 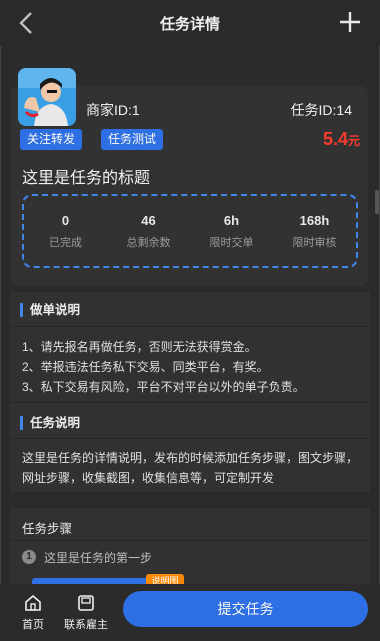 What do you see at coordinates (148, 230) in the screenshot?
I see `stat-remaining: 46 总剩余数` at bounding box center [148, 230].